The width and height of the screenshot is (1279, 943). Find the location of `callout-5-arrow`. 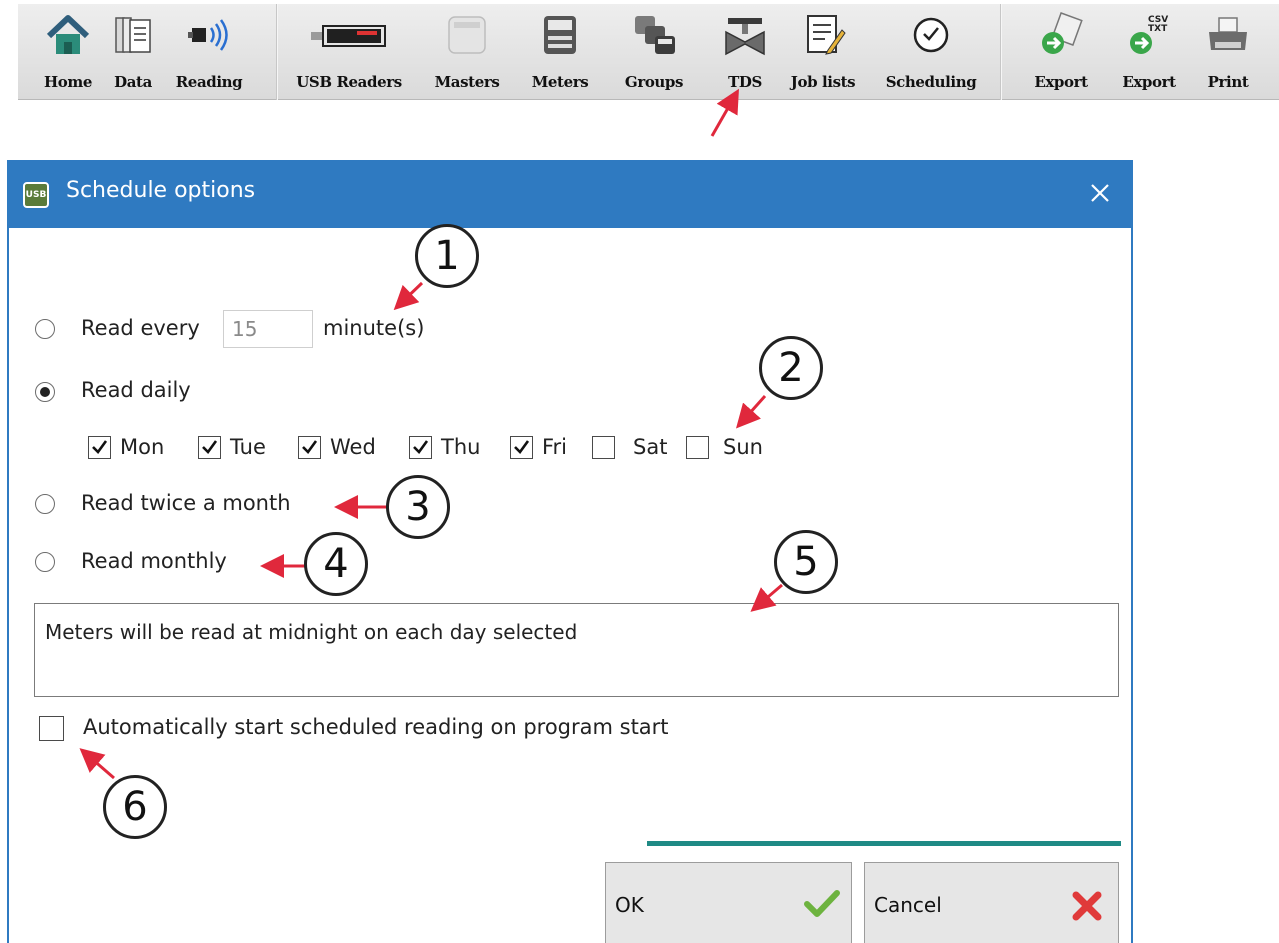

callout-5-arrow is located at coordinates (766, 597).